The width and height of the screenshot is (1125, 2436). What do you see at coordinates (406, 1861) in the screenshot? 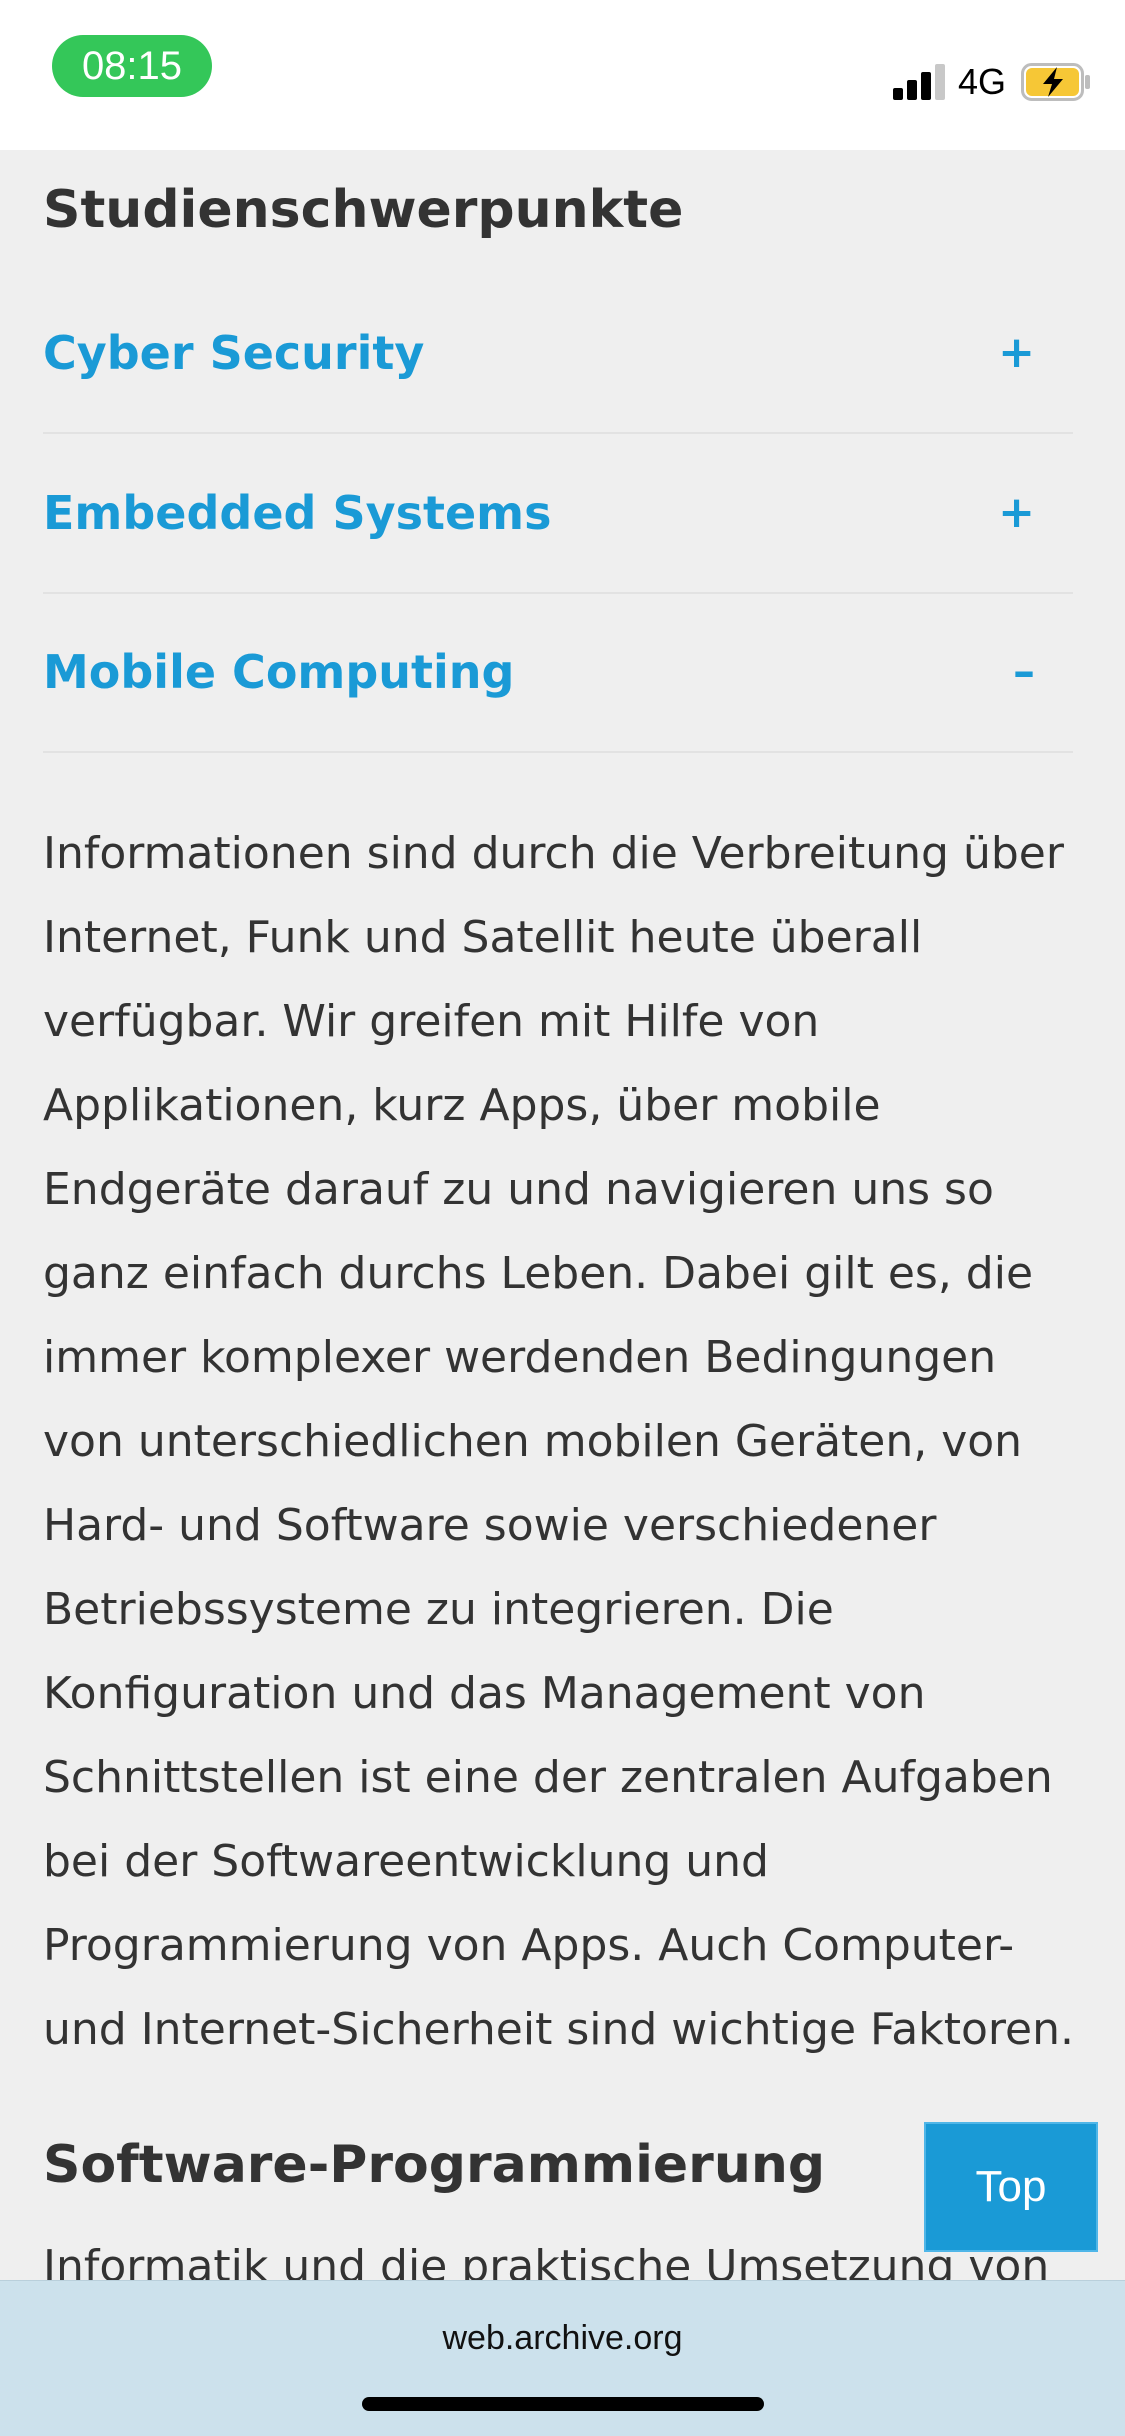
I see `paragraph-line: bei der Softwareentwicklung und` at bounding box center [406, 1861].